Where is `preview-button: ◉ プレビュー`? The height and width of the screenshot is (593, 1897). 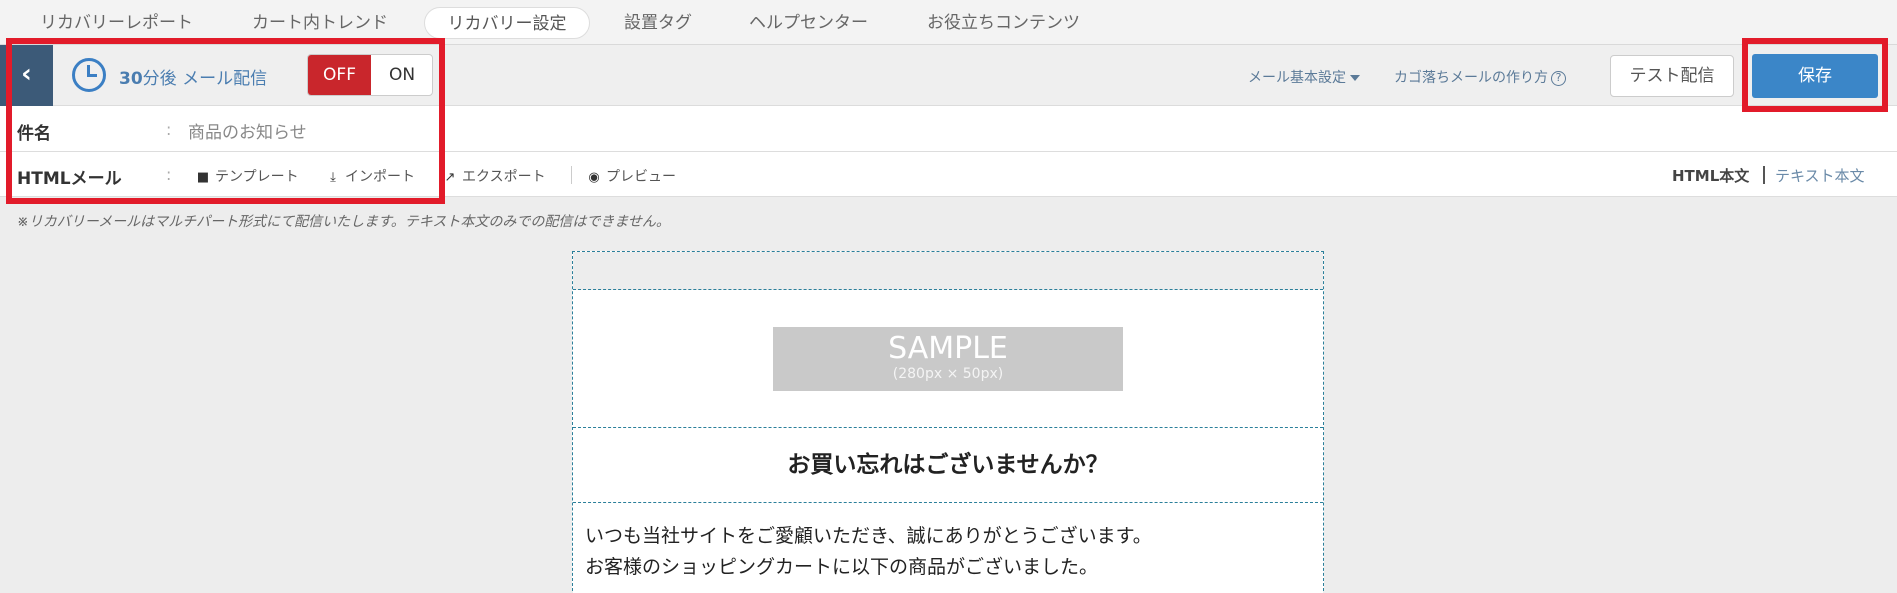
preview-button: ◉ プレビュー is located at coordinates (631, 176).